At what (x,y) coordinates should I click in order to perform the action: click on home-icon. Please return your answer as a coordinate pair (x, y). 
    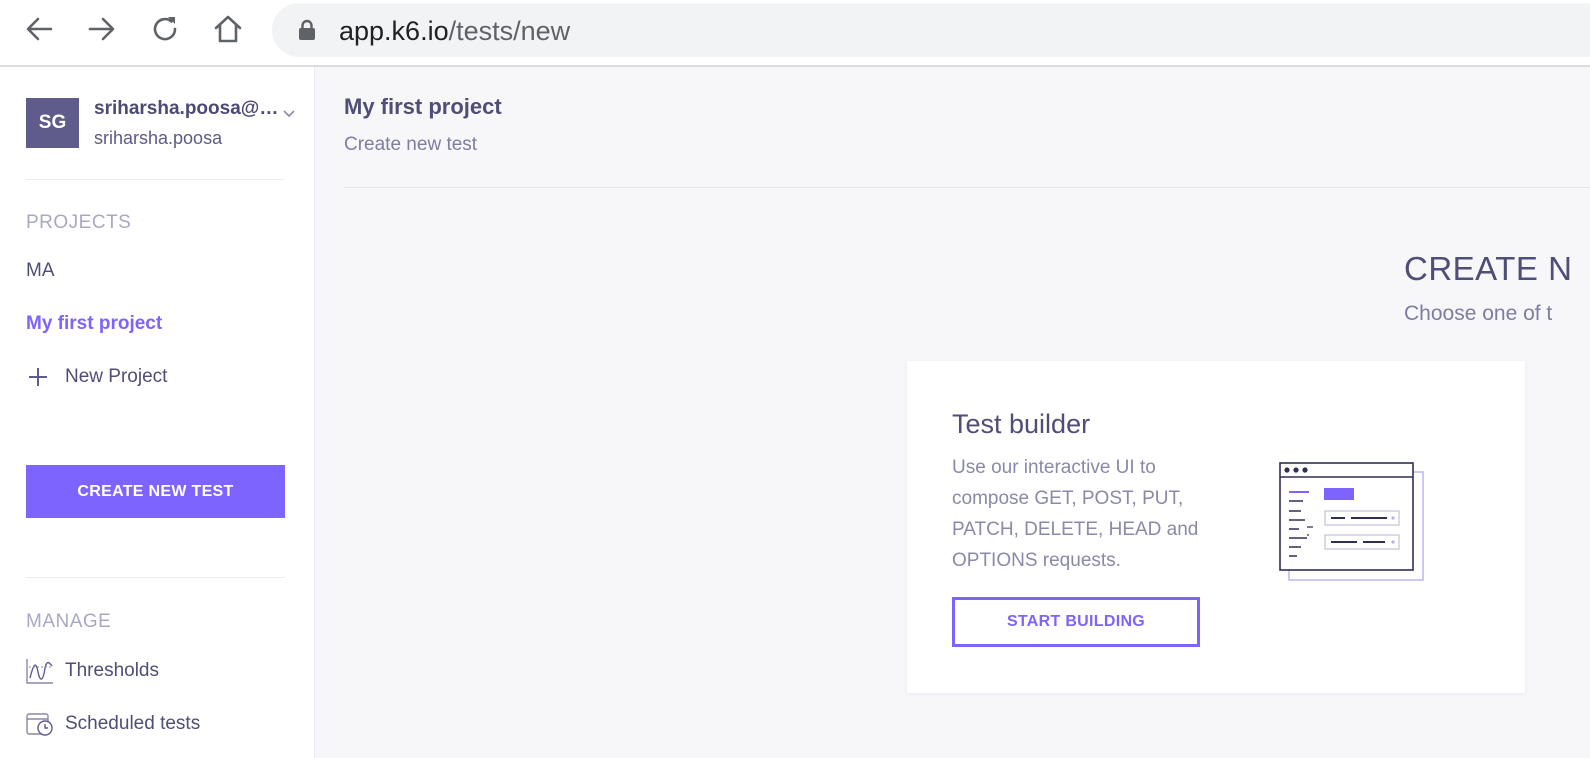
    Looking at the image, I should click on (228, 29).